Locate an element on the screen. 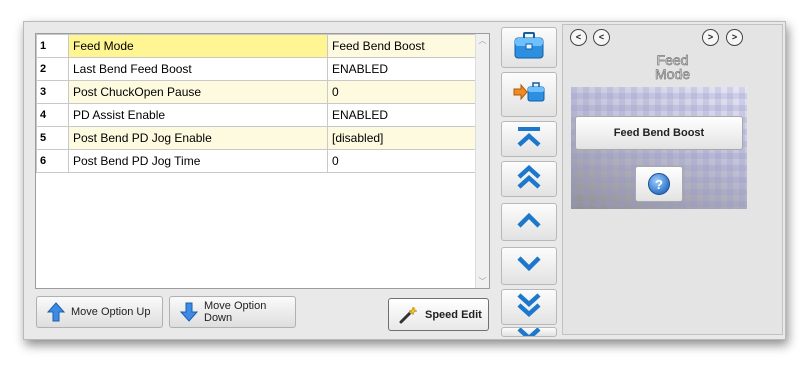 The width and height of the screenshot is (800, 375). option-title-line2: Mode is located at coordinates (672, 74).